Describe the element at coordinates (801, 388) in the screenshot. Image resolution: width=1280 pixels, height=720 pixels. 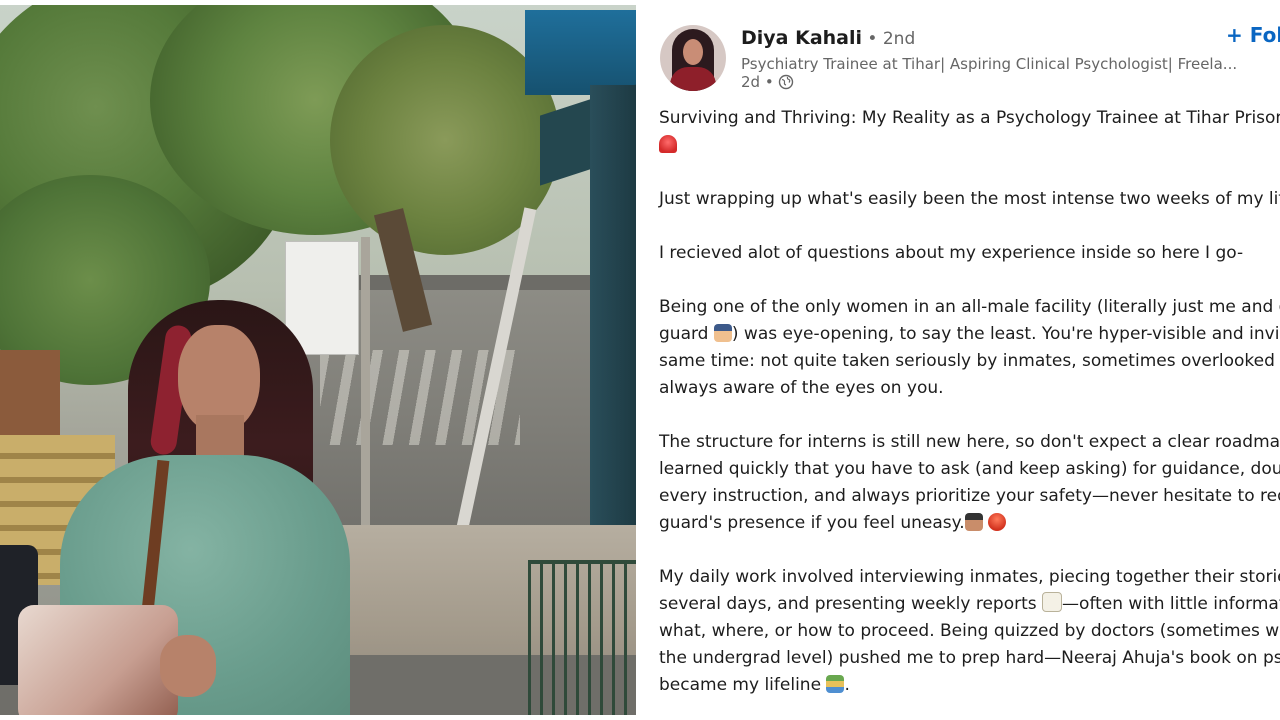
I see `post-text-line: always aware of the eyes on you.` at that location.